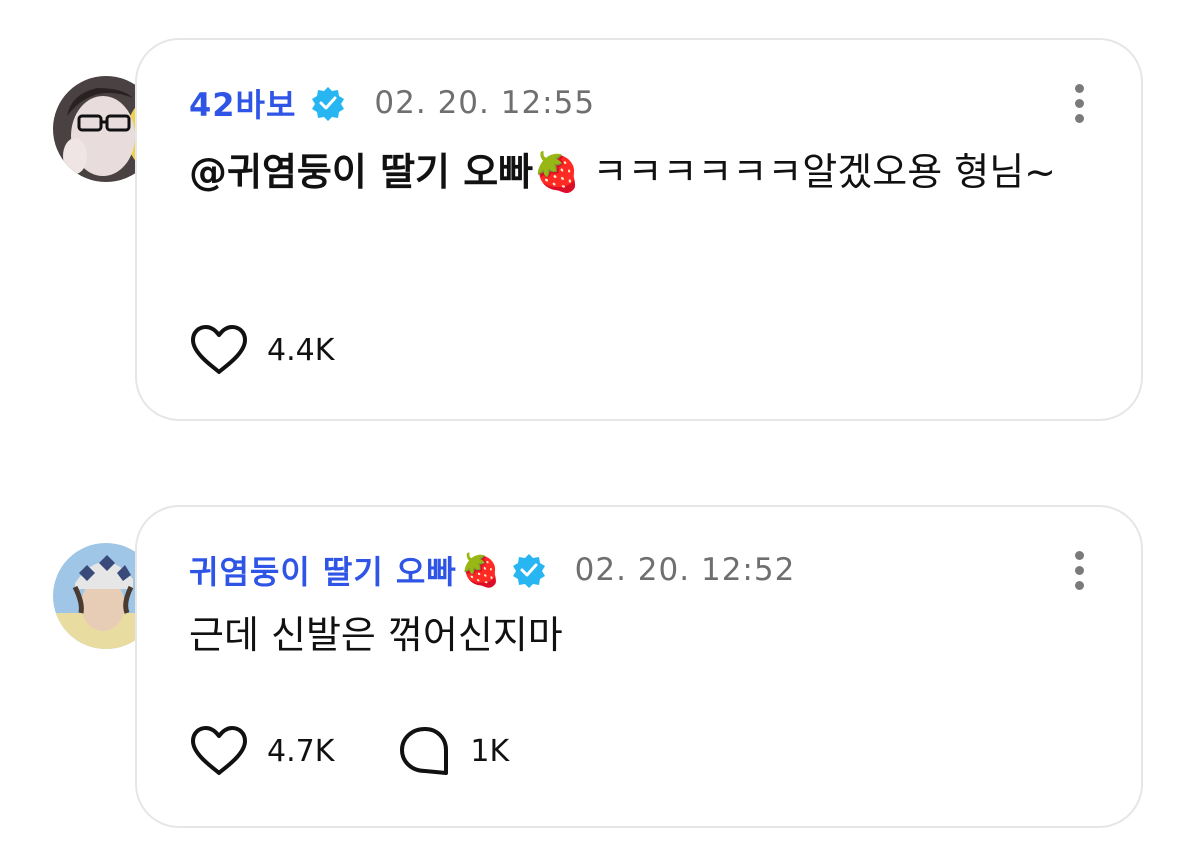 The image size is (1200, 852). Describe the element at coordinates (480, 570) in the screenshot. I see `strawberry-emoji: 🍓` at that location.